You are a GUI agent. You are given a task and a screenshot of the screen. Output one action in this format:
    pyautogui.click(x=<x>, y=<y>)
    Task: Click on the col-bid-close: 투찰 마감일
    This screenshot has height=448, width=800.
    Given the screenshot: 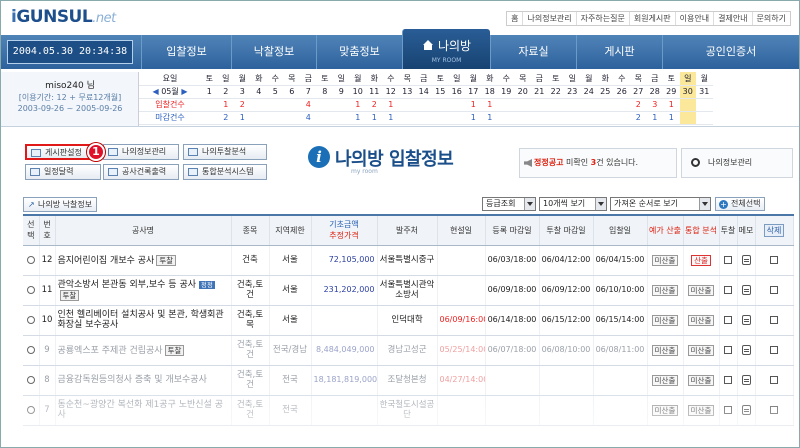 What is the action you would take?
    pyautogui.click(x=566, y=230)
    